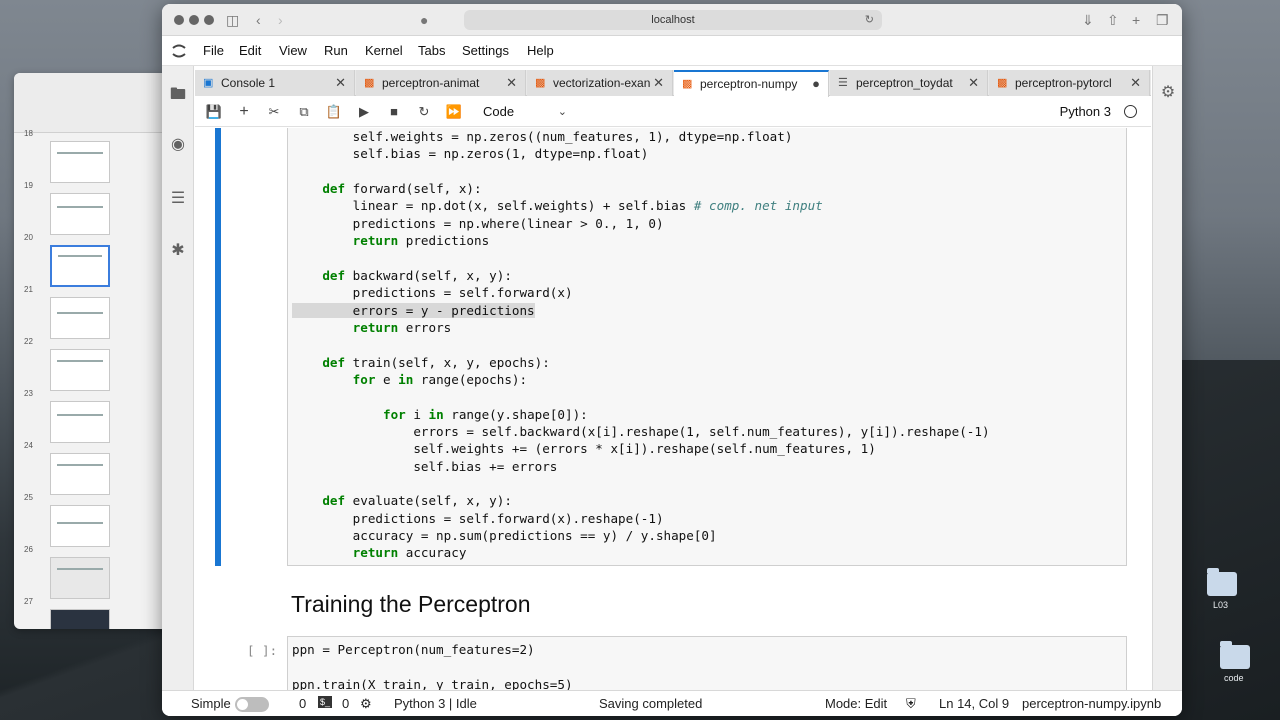 This screenshot has height=720, width=1280. What do you see at coordinates (432, 683) in the screenshot?
I see `code-line: ppn.train(X_train, y_train, epochs=5)` at bounding box center [432, 683].